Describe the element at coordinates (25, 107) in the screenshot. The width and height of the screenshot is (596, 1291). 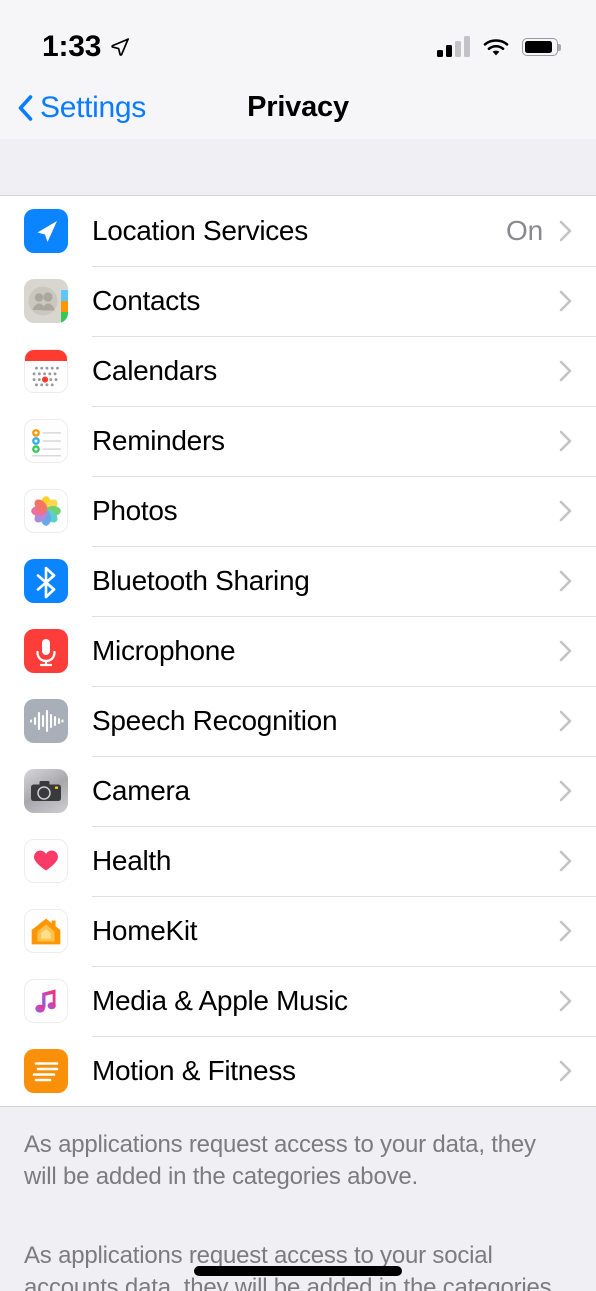
I see `chevron-left-icon` at that location.